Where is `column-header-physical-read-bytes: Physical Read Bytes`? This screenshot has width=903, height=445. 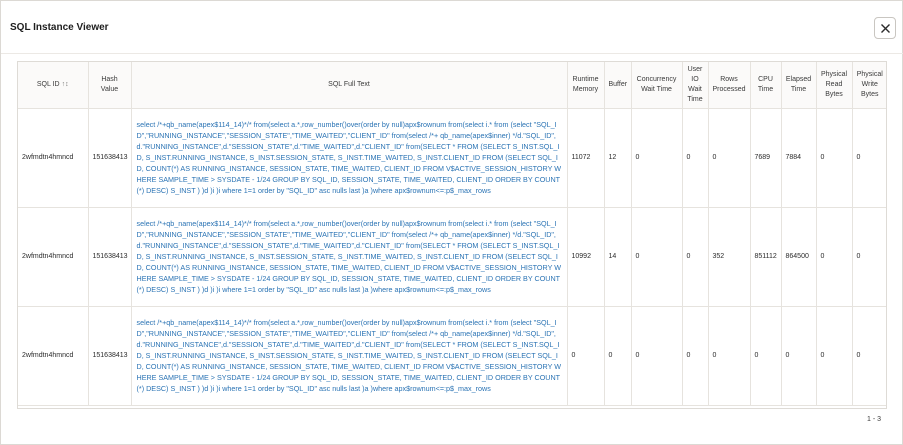
column-header-physical-read-bytes: Physical Read Bytes is located at coordinates (834, 85).